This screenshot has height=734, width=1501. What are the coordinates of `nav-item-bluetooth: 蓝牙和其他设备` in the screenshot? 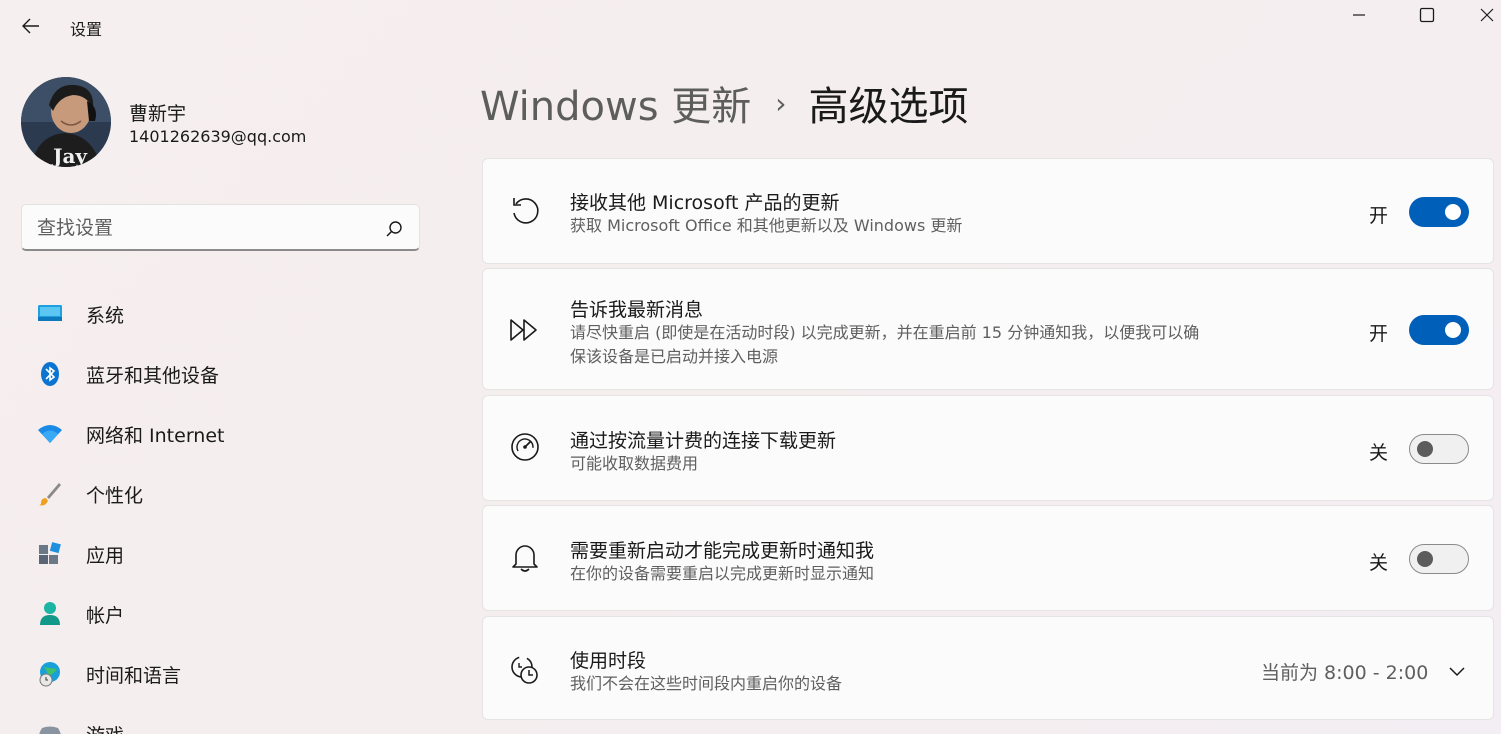 It's located at (220, 373).